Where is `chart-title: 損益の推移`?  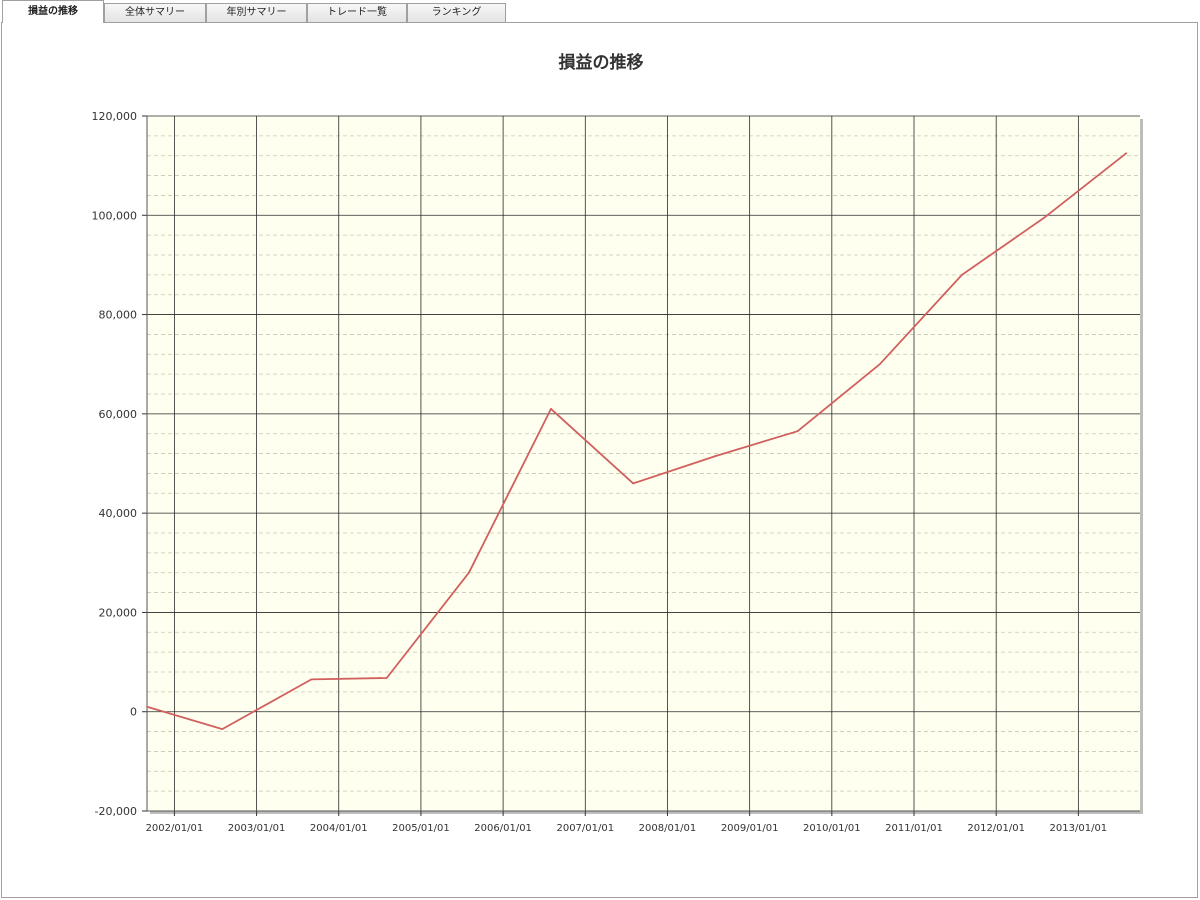
chart-title: 損益の推移 is located at coordinates (601, 62).